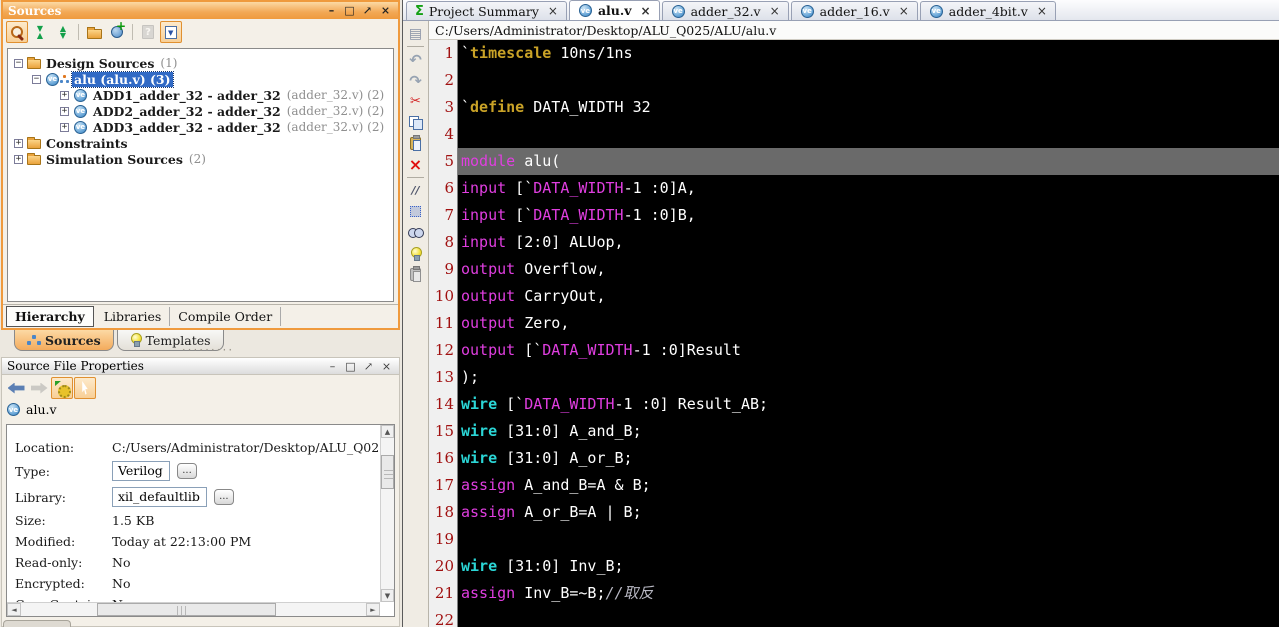  What do you see at coordinates (387, 472) in the screenshot?
I see `vertical-scroll-thumb` at bounding box center [387, 472].